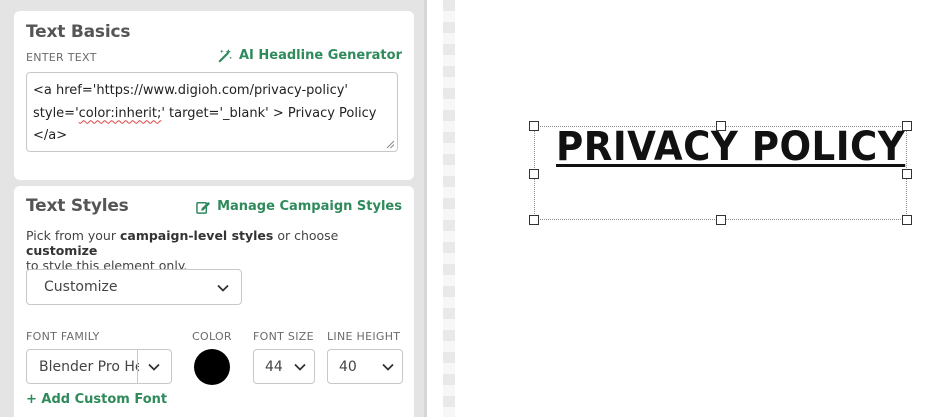 Image resolution: width=944 pixels, height=417 pixels. What do you see at coordinates (721, 220) in the screenshot?
I see `resize-handle-bottom` at bounding box center [721, 220].